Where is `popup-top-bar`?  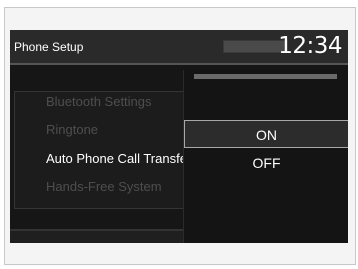
popup-top-bar is located at coordinates (265, 76).